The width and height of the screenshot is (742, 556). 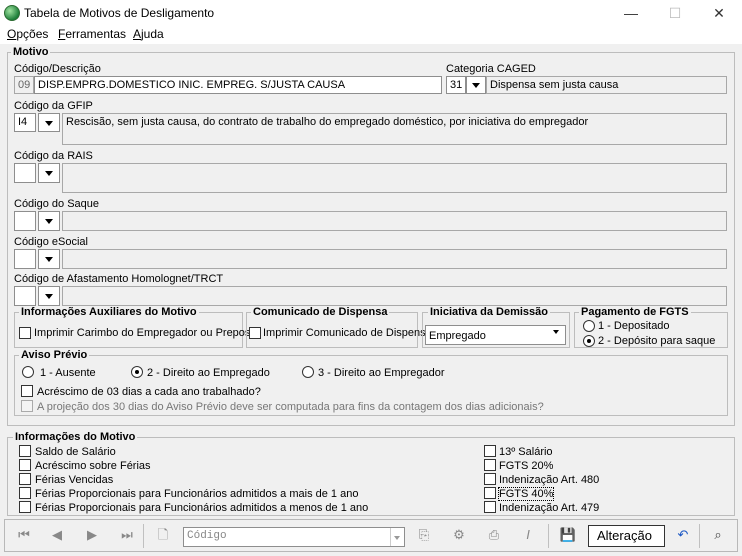 What do you see at coordinates (526, 466) in the screenshot?
I see `fgts20-label: FGTS 20%` at bounding box center [526, 466].